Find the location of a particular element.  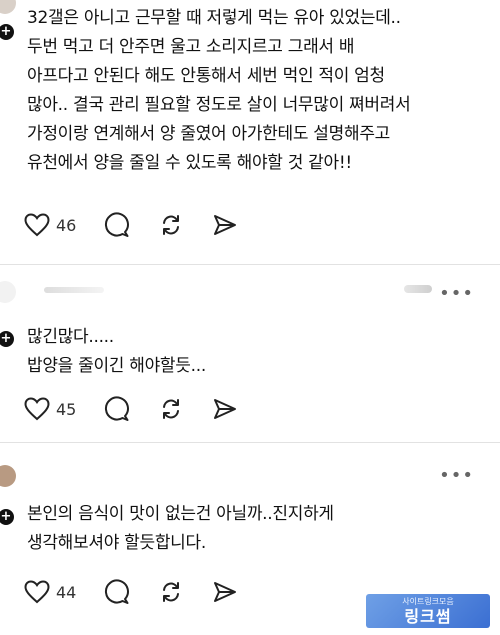

site-watermark-logo: 사이트링크모음 링크썸 is located at coordinates (428, 611).